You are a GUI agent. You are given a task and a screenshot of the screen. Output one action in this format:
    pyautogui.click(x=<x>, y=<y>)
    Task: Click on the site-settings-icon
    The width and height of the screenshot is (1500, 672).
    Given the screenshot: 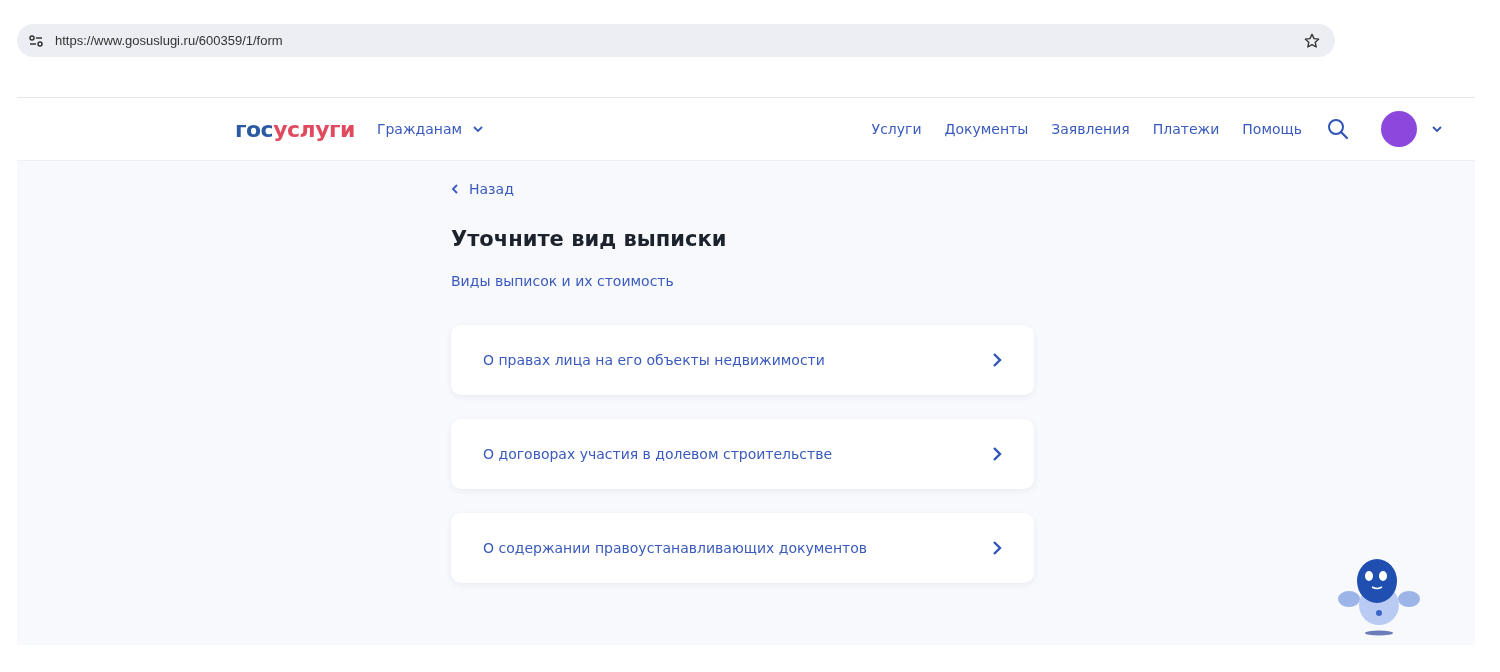 What is the action you would take?
    pyautogui.click(x=36, y=40)
    